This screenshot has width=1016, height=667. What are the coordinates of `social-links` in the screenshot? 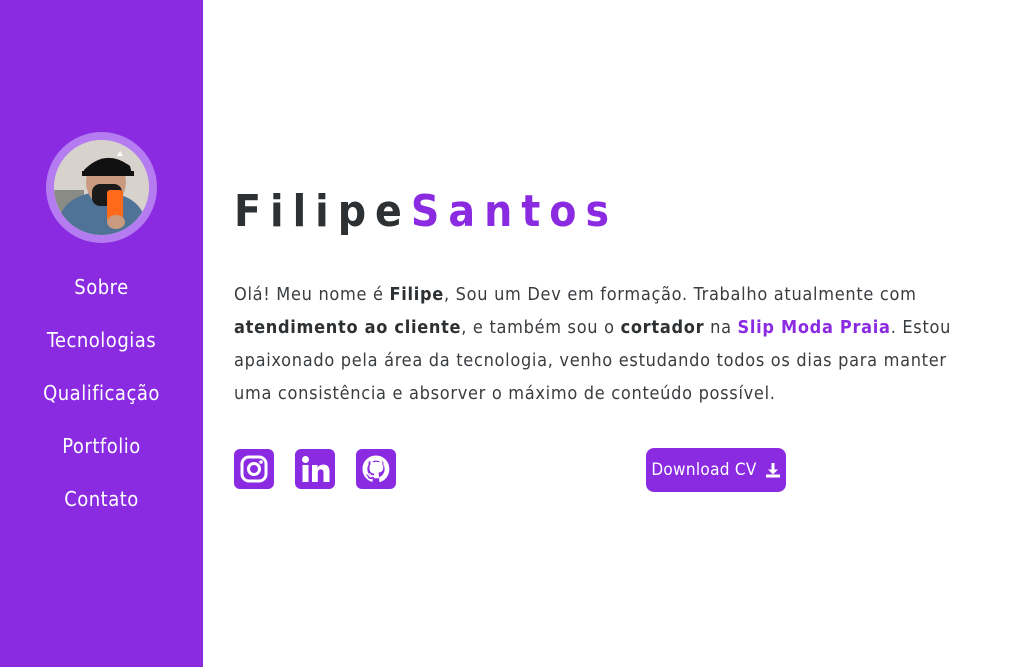 It's located at (315, 469).